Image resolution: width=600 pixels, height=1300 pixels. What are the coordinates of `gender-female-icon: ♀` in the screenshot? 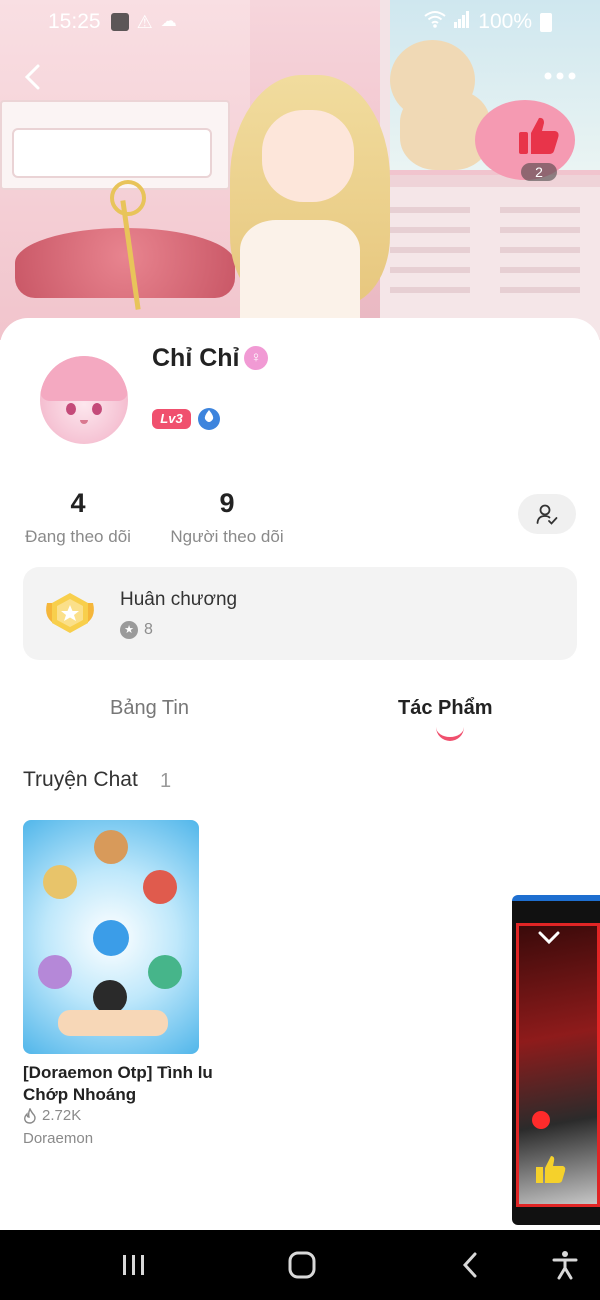 It's located at (256, 358).